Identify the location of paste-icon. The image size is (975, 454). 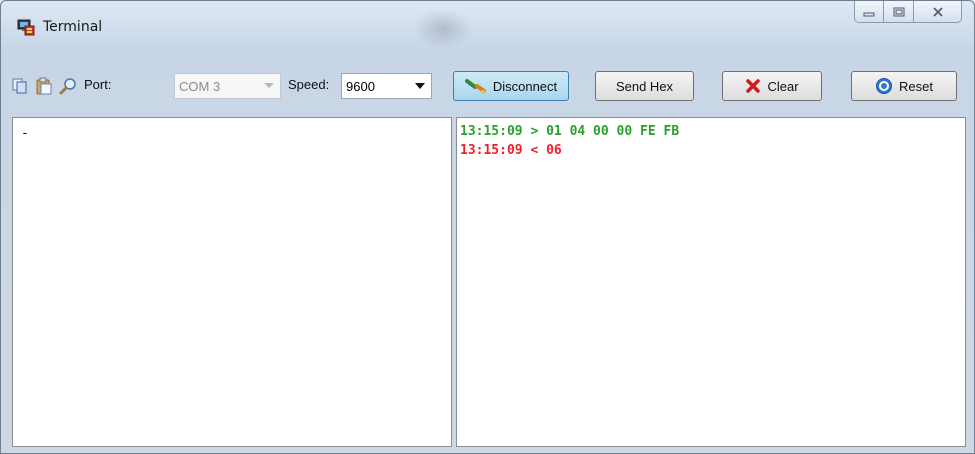
(44, 86).